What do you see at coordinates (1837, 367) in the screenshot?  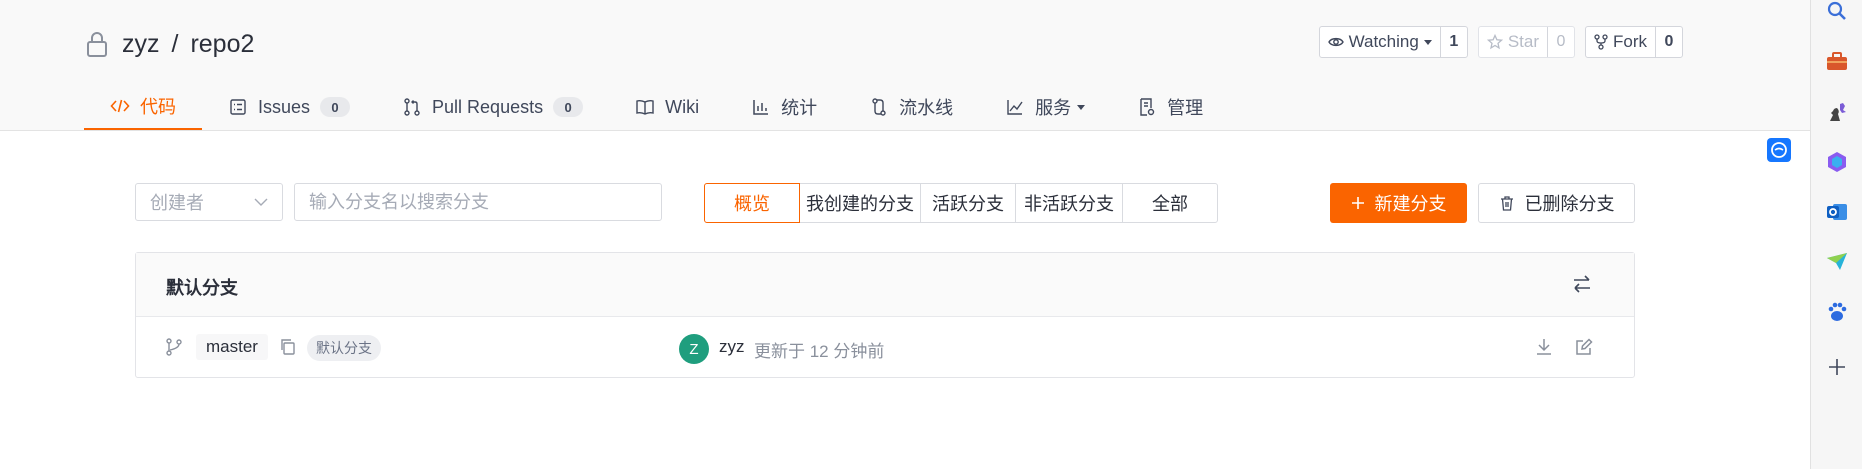 I see `add-icon` at bounding box center [1837, 367].